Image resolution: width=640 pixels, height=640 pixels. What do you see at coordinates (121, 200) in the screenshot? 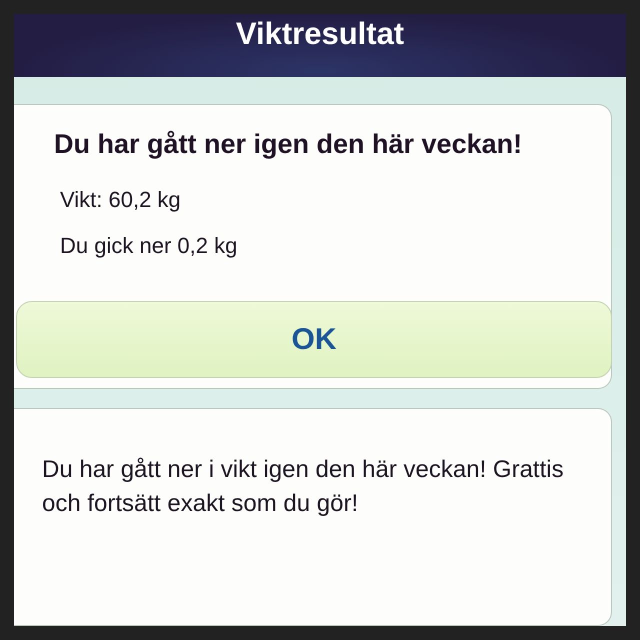
I see `result-line: Vikt: 60,2 kg` at bounding box center [121, 200].